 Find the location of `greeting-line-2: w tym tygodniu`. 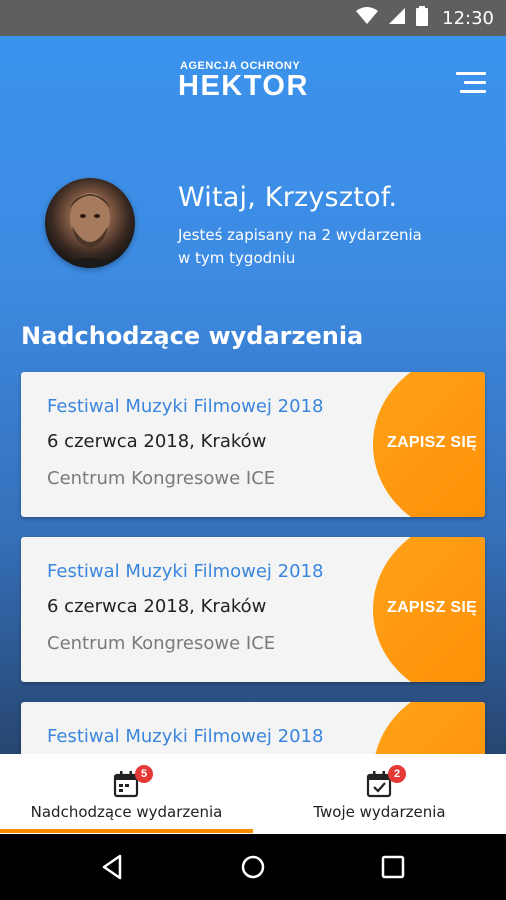

greeting-line-2: w tym tygodniu is located at coordinates (237, 258).